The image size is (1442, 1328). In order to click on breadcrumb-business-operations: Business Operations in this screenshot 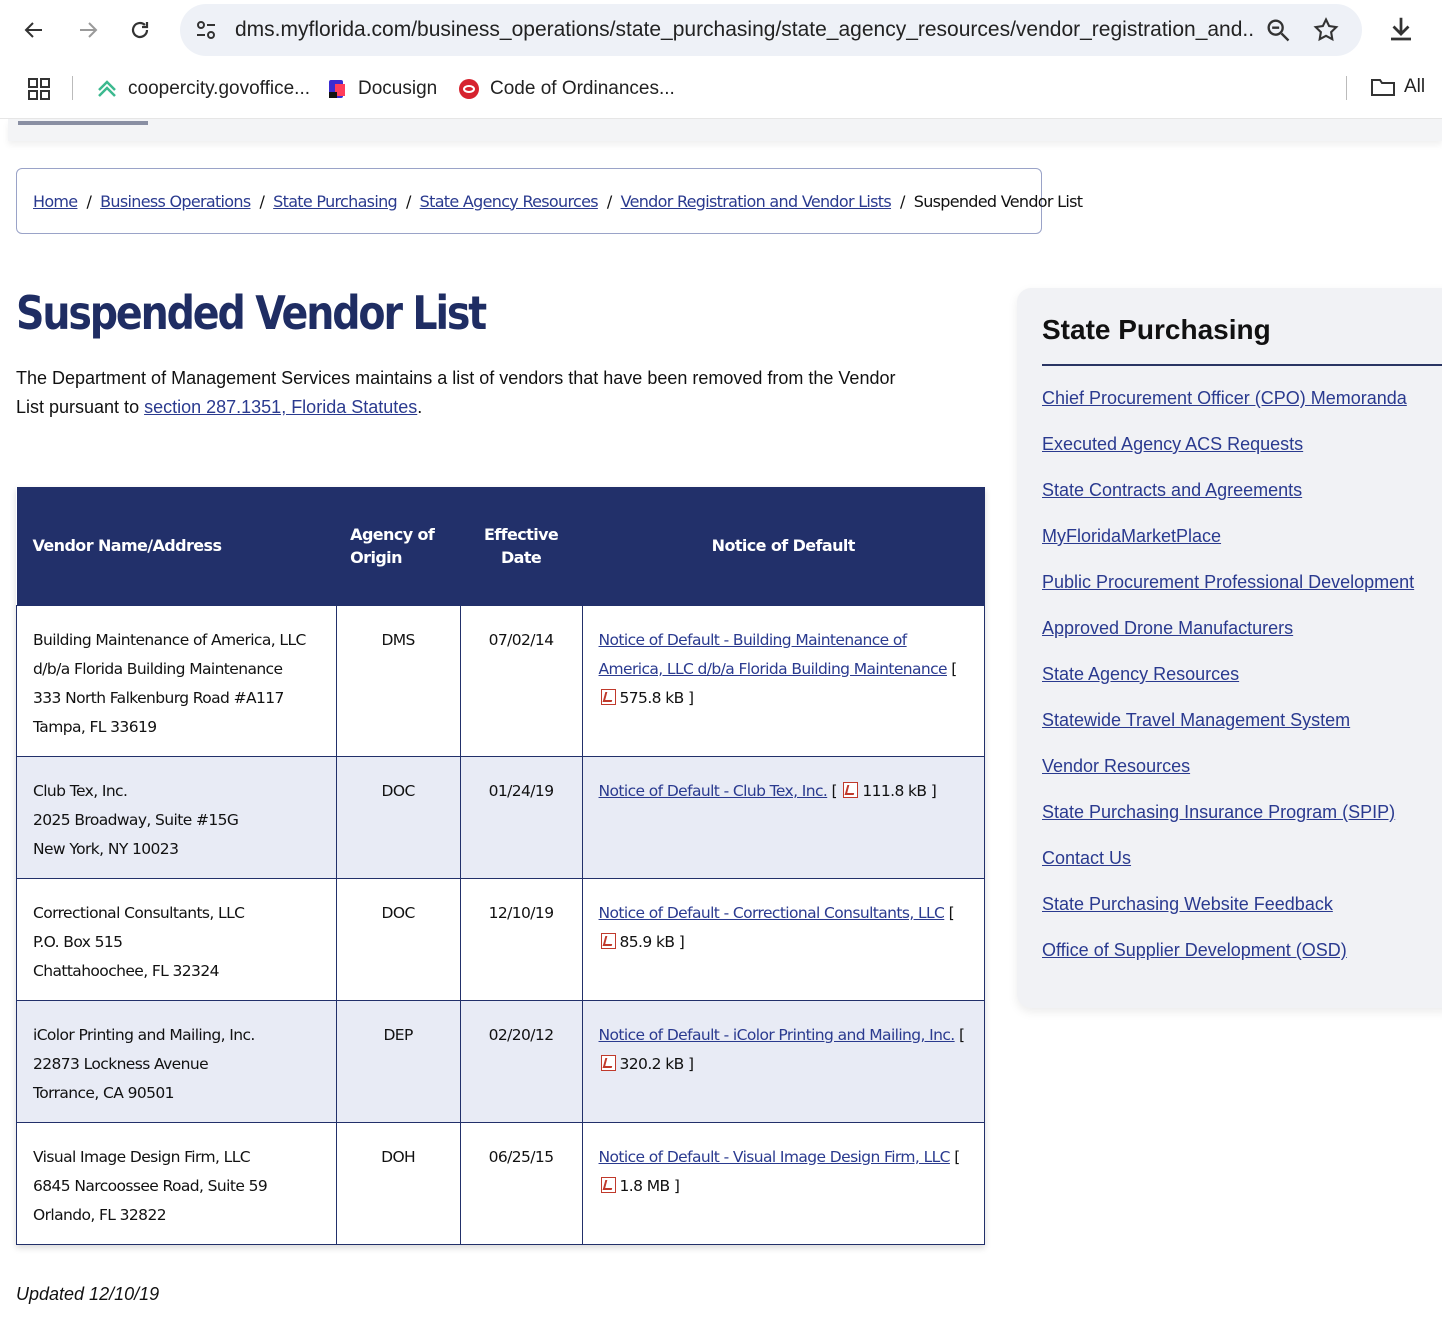, I will do `click(175, 201)`.